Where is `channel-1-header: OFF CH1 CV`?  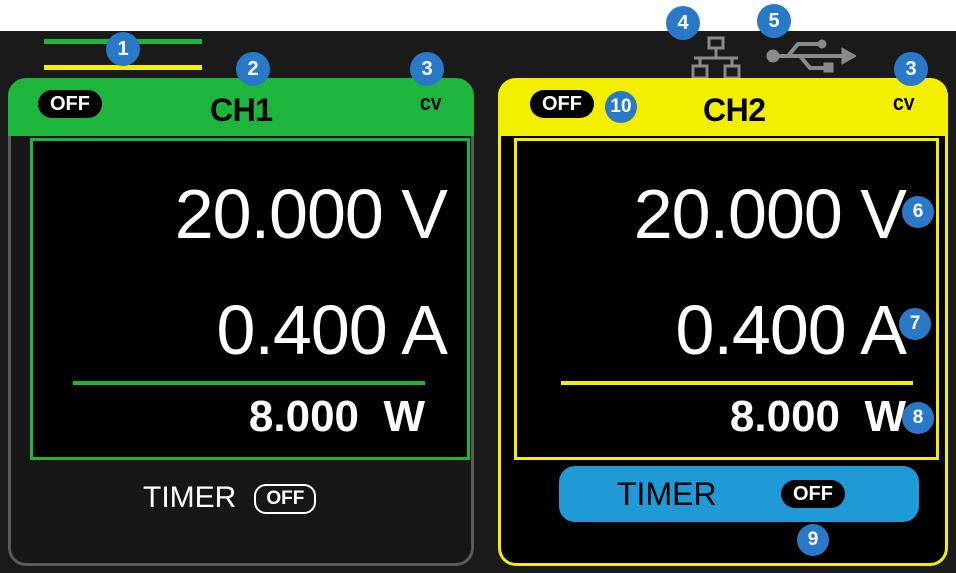 channel-1-header: OFF CH1 CV is located at coordinates (241, 107).